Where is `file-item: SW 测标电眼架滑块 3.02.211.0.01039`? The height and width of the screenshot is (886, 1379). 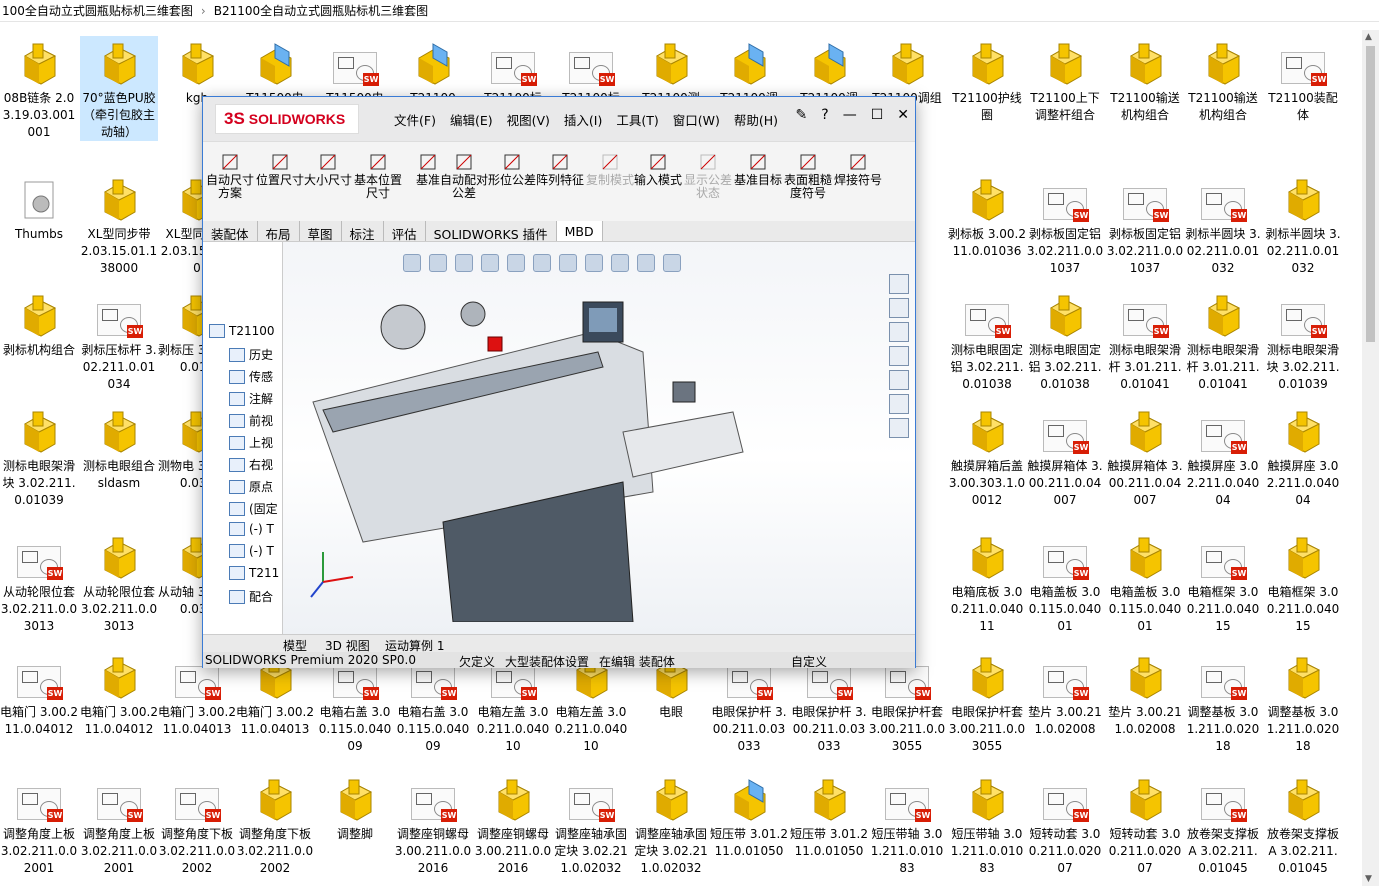
file-item: SW 测标电眼架滑块 3.02.211.0.01039 is located at coordinates (1303, 340).